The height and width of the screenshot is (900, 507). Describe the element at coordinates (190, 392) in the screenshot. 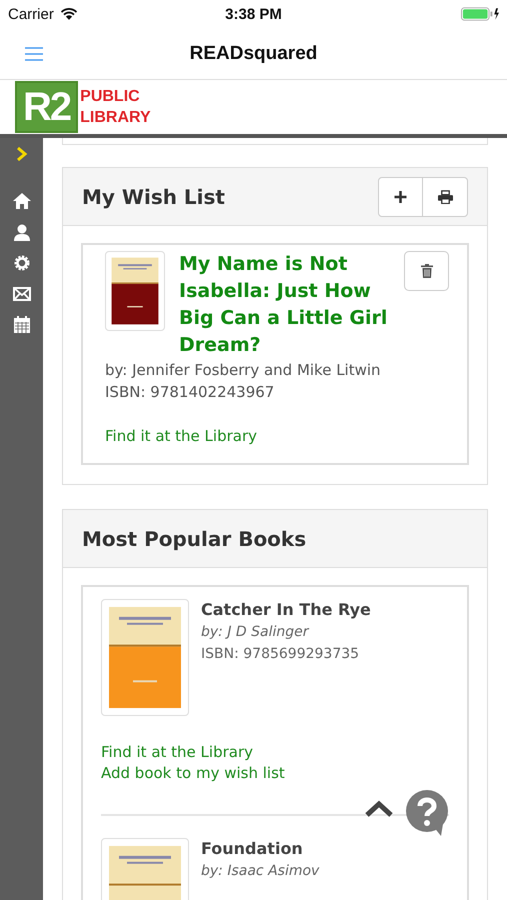

I see `isbn-text: ISBN: 9781402243967` at that location.